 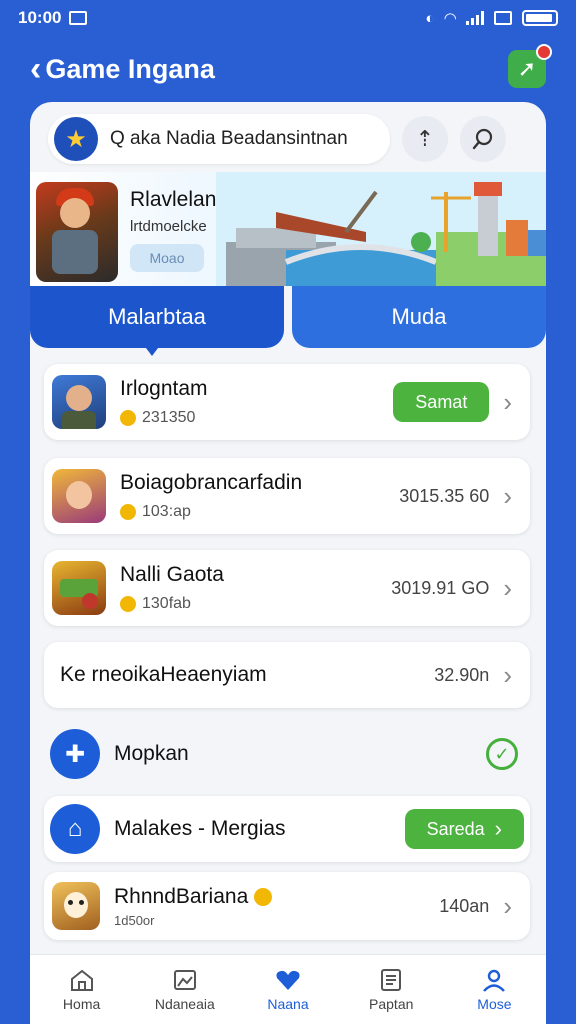 I want to click on item-sub: 103:ap, so click(x=166, y=511).